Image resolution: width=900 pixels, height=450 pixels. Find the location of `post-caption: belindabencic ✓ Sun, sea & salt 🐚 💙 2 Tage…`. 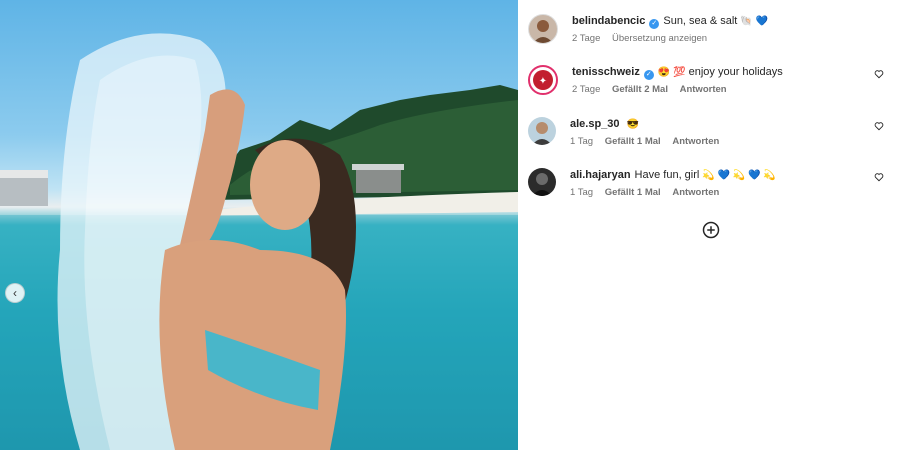

post-caption: belindabencic ✓ Sun, sea & salt 🐚 💙 2 Tage… is located at coordinates (709, 29).